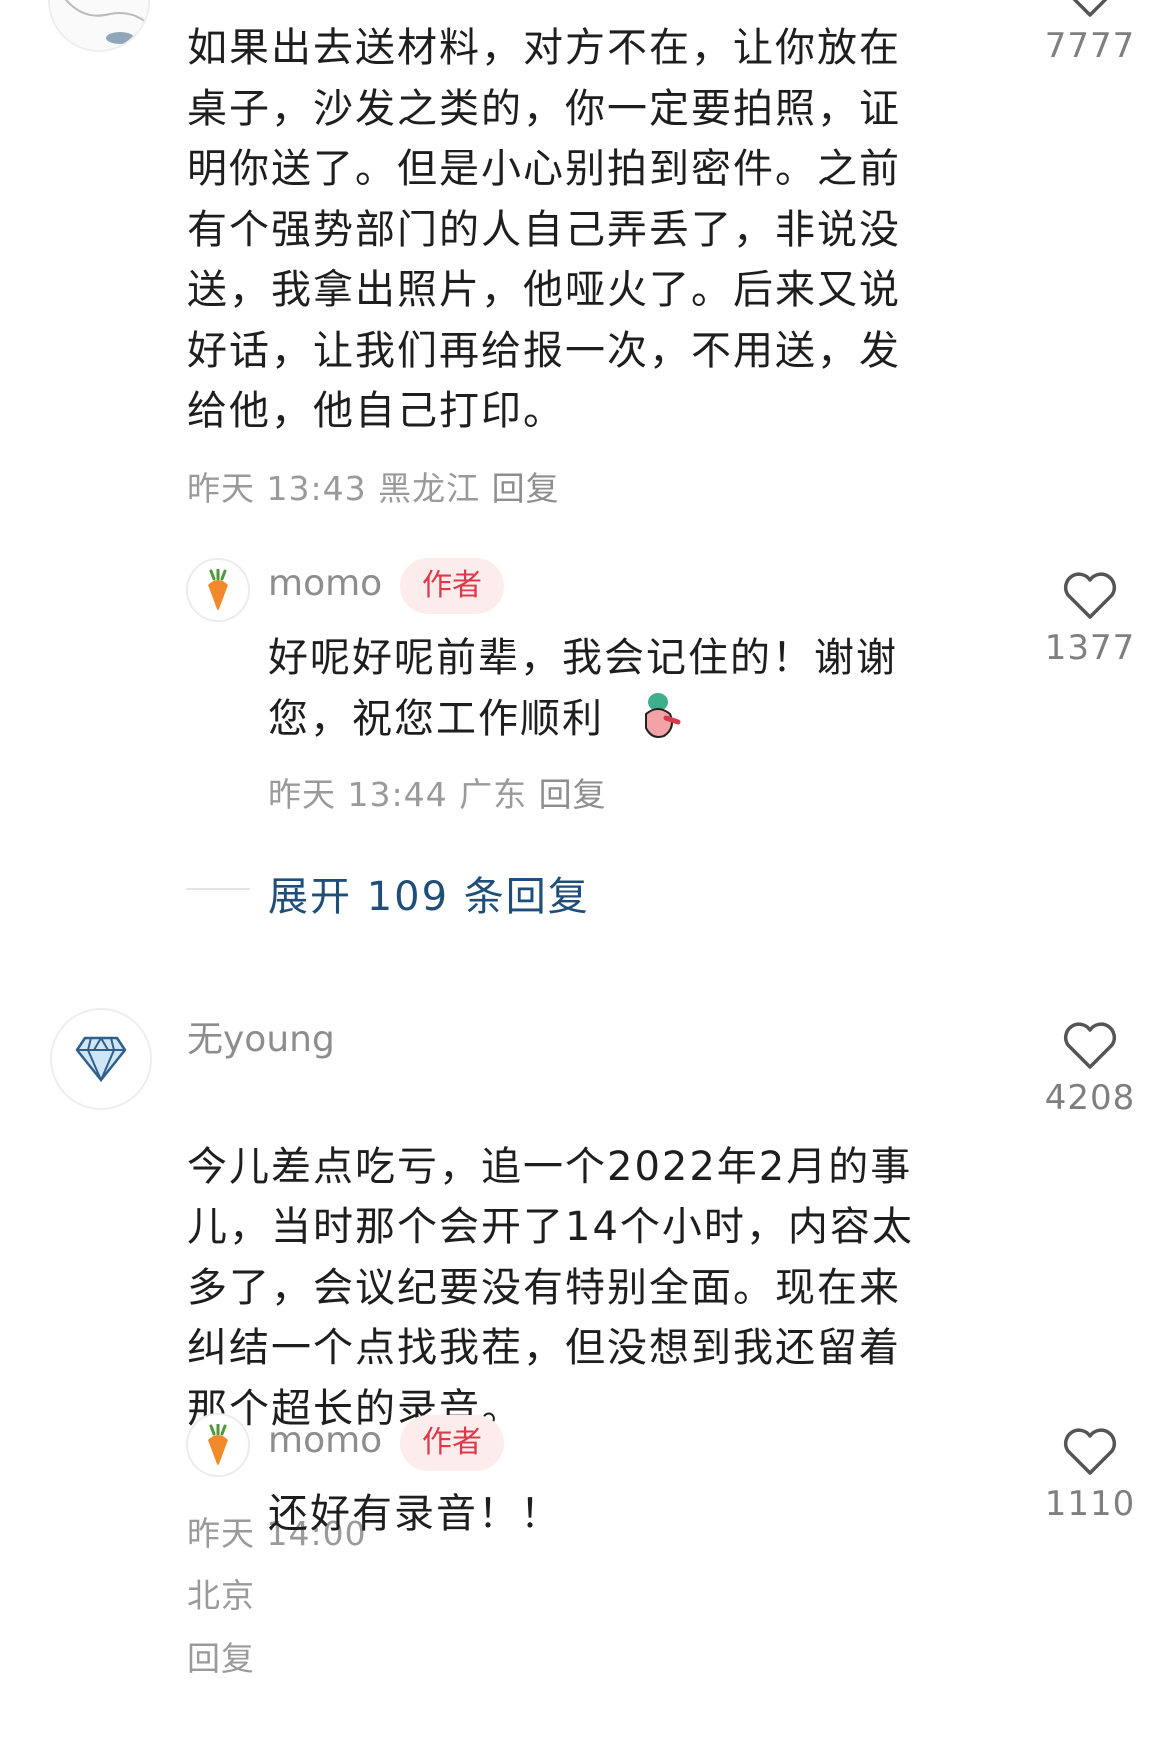 The width and height of the screenshot is (1170, 1750). Describe the element at coordinates (1090, 1504) in the screenshot. I see `like-count: 1110` at that location.